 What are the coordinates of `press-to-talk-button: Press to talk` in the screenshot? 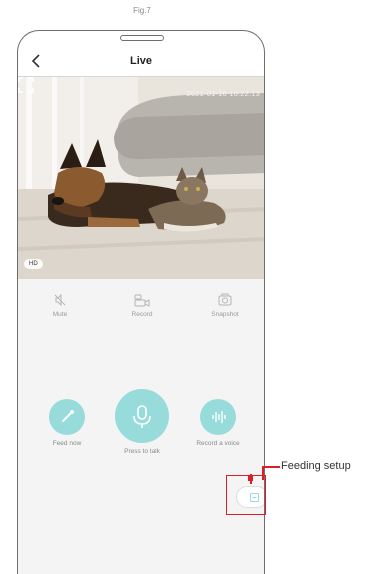 It's located at (142, 422).